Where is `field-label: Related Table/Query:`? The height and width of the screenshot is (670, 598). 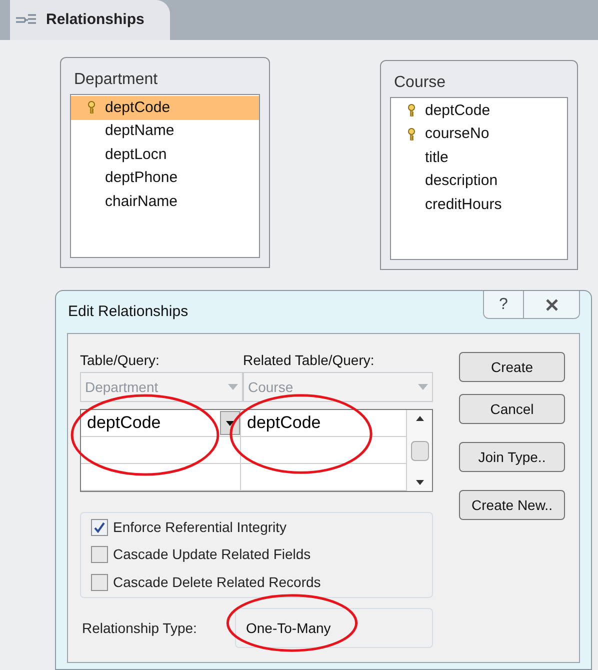
field-label: Related Table/Query: is located at coordinates (309, 360).